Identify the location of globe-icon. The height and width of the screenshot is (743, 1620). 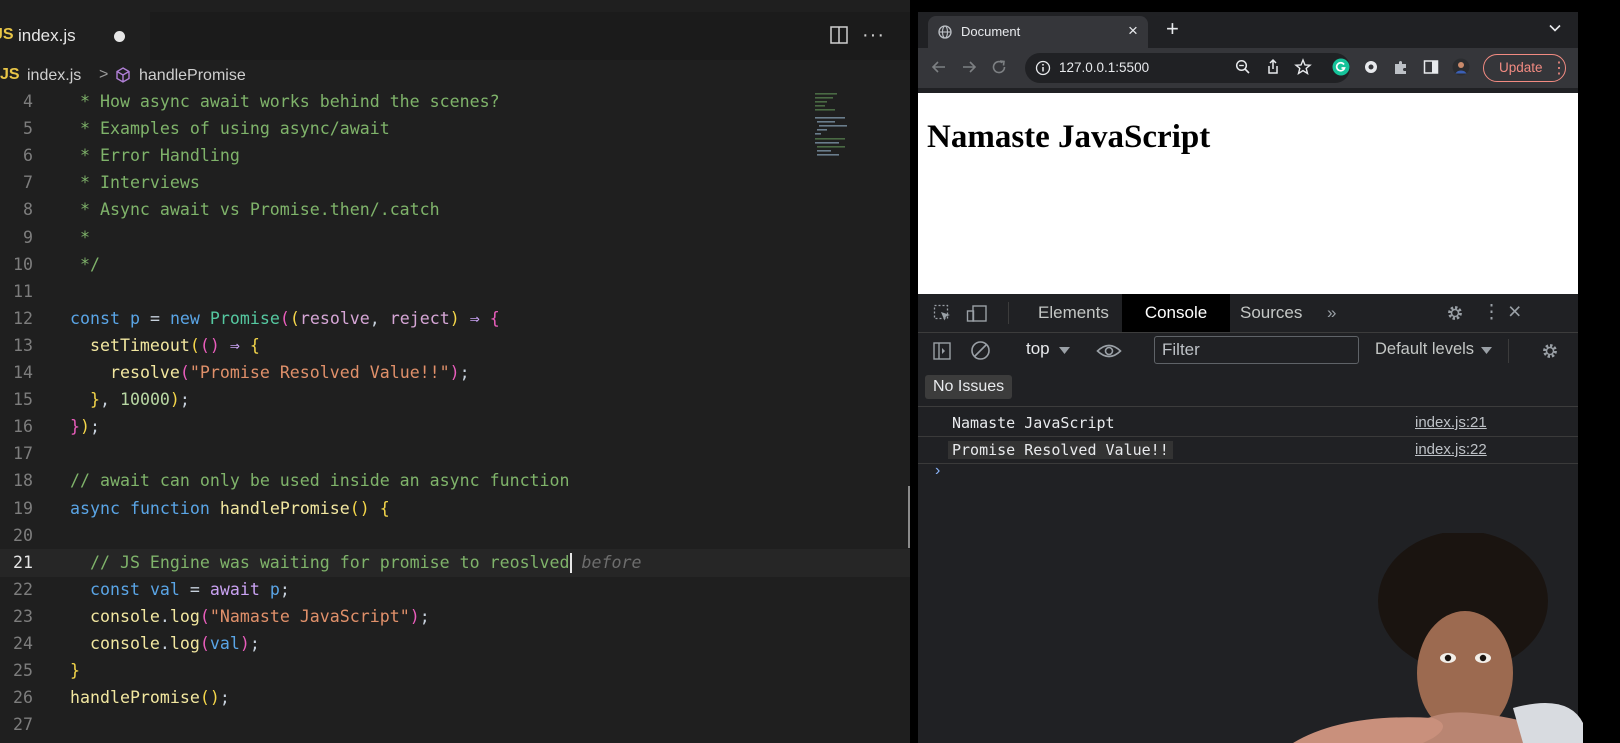
(945, 32).